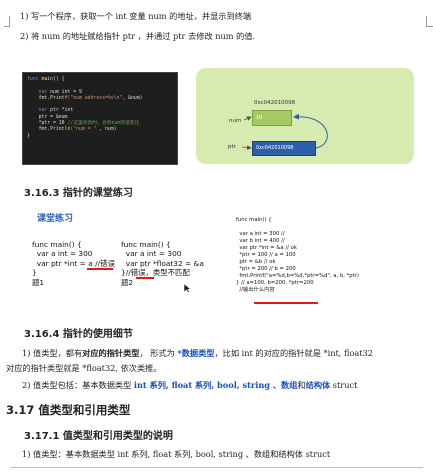 Image resolution: width=433 pixels, height=474 pixels. Describe the element at coordinates (83, 130) in the screenshot. I see `code-string: ("num = "` at that location.